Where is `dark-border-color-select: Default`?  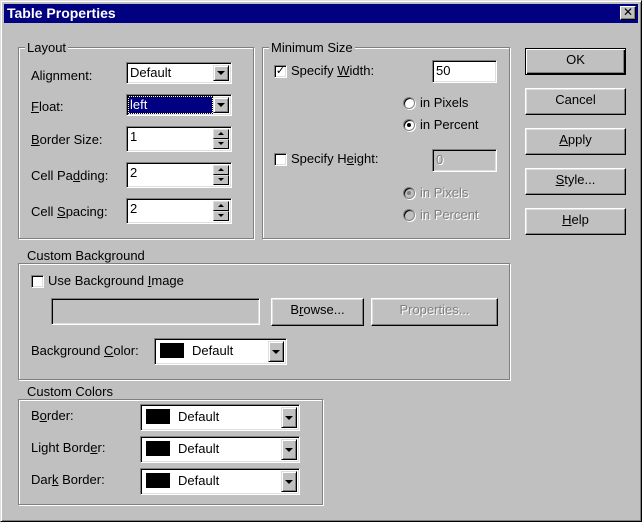
dark-border-color-select: Default is located at coordinates (220, 481).